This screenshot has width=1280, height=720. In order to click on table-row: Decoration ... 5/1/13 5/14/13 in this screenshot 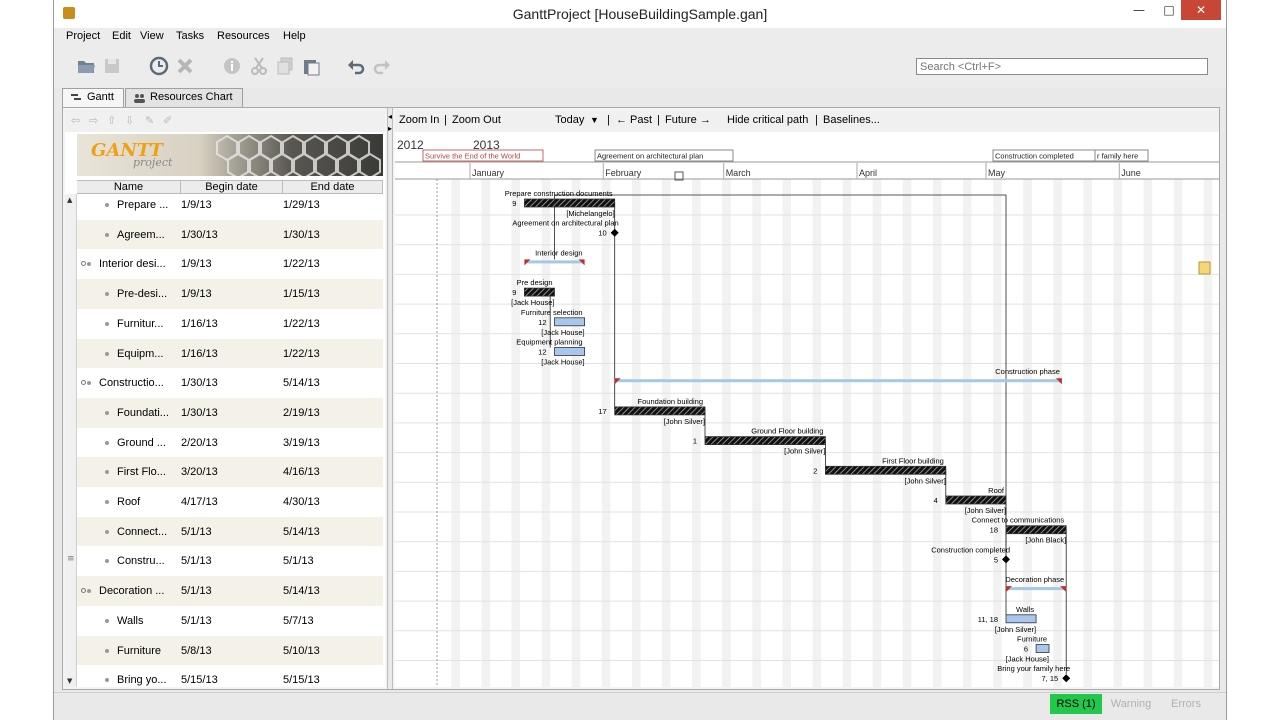, I will do `click(230, 591)`.